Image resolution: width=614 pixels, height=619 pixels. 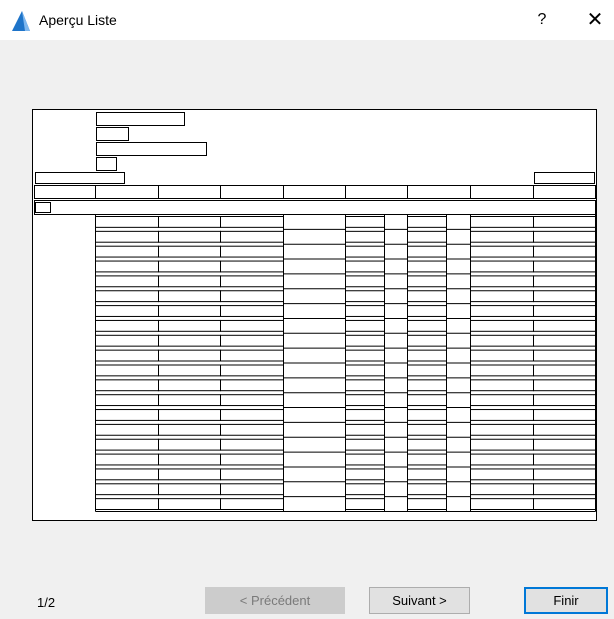 What do you see at coordinates (595, 20) in the screenshot?
I see `close-button: ✕` at bounding box center [595, 20].